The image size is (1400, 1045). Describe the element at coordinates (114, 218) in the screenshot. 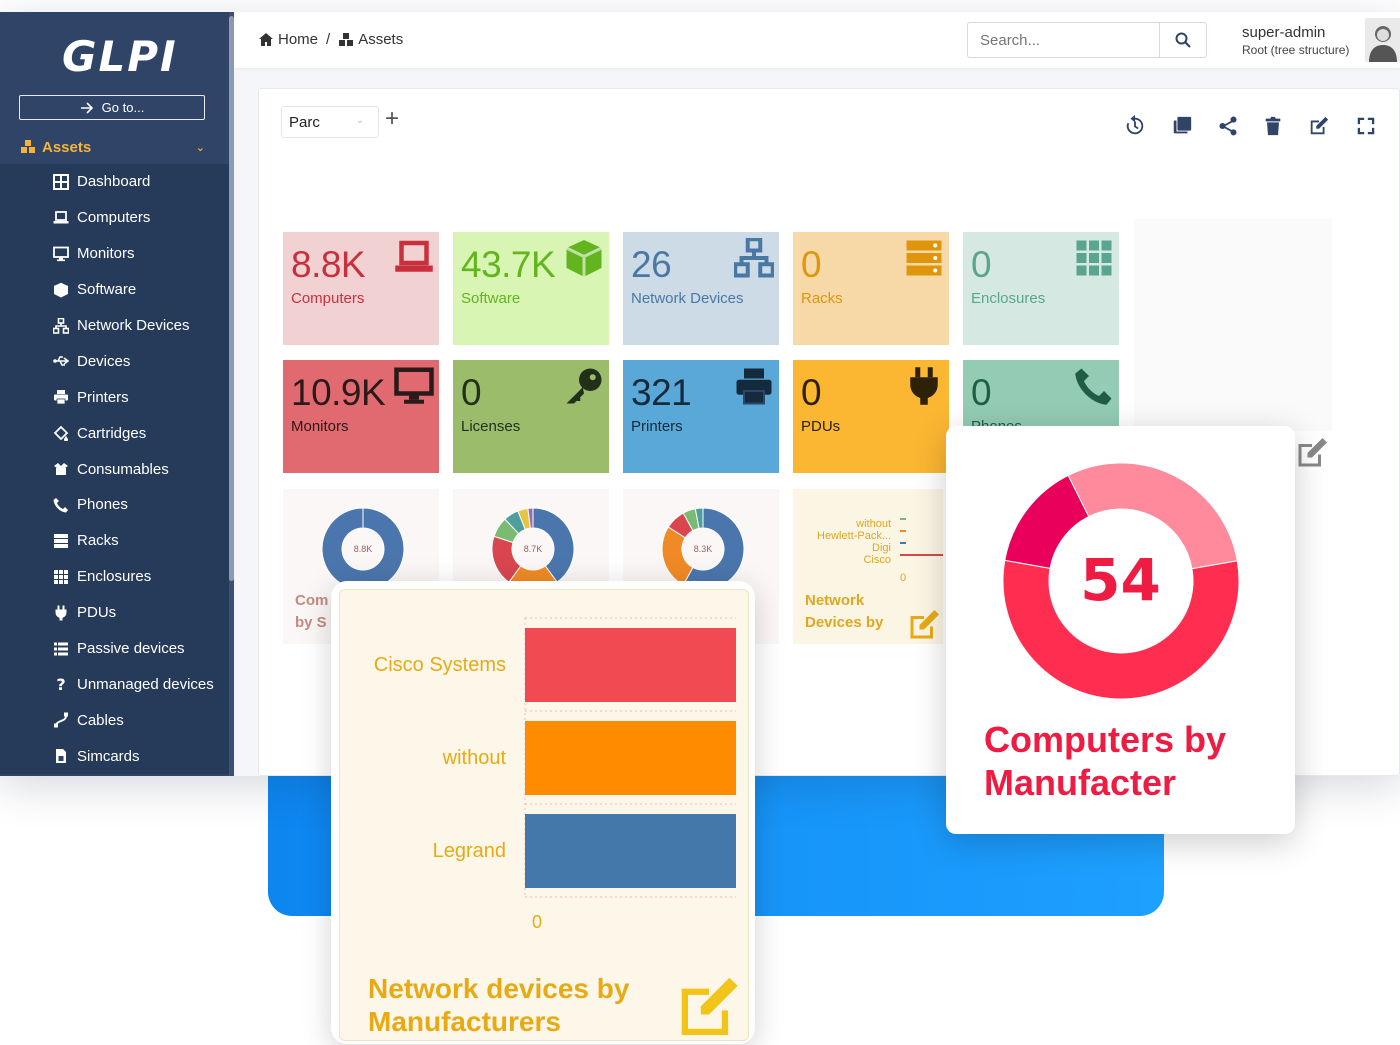

I see `sidebar-item-computers: Computers` at that location.